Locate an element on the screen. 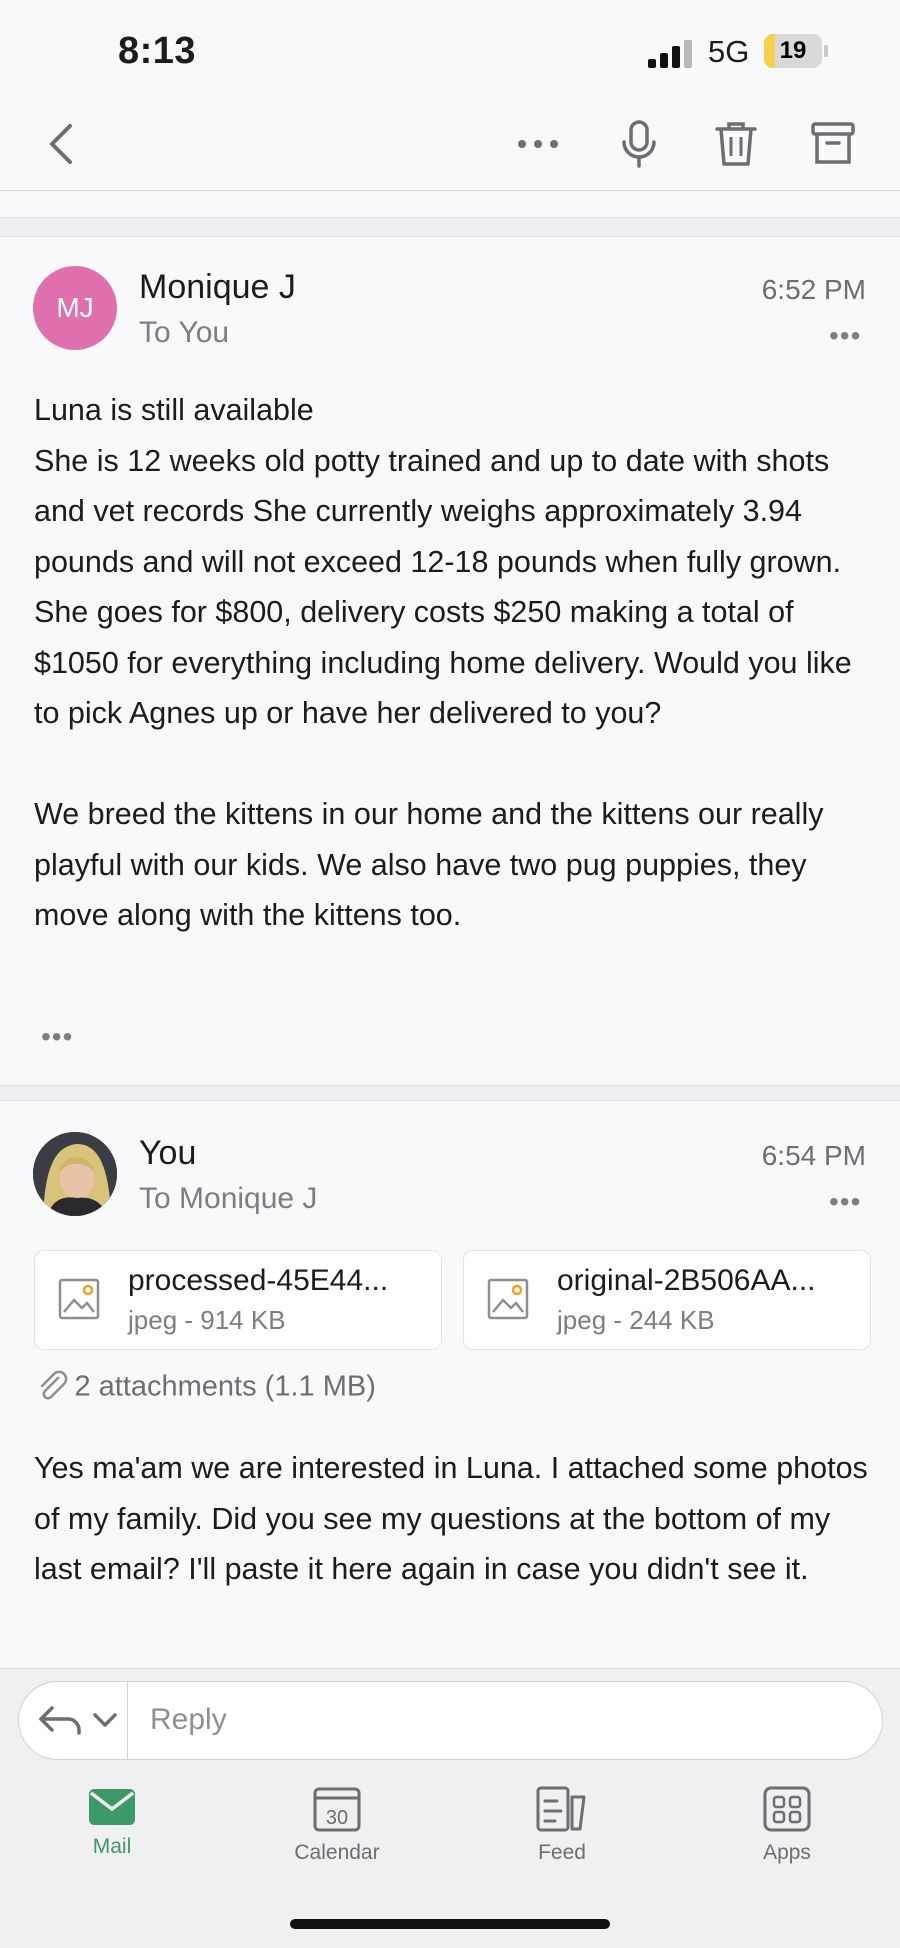 The height and width of the screenshot is (1948, 900). trash-icon is located at coordinates (736, 144).